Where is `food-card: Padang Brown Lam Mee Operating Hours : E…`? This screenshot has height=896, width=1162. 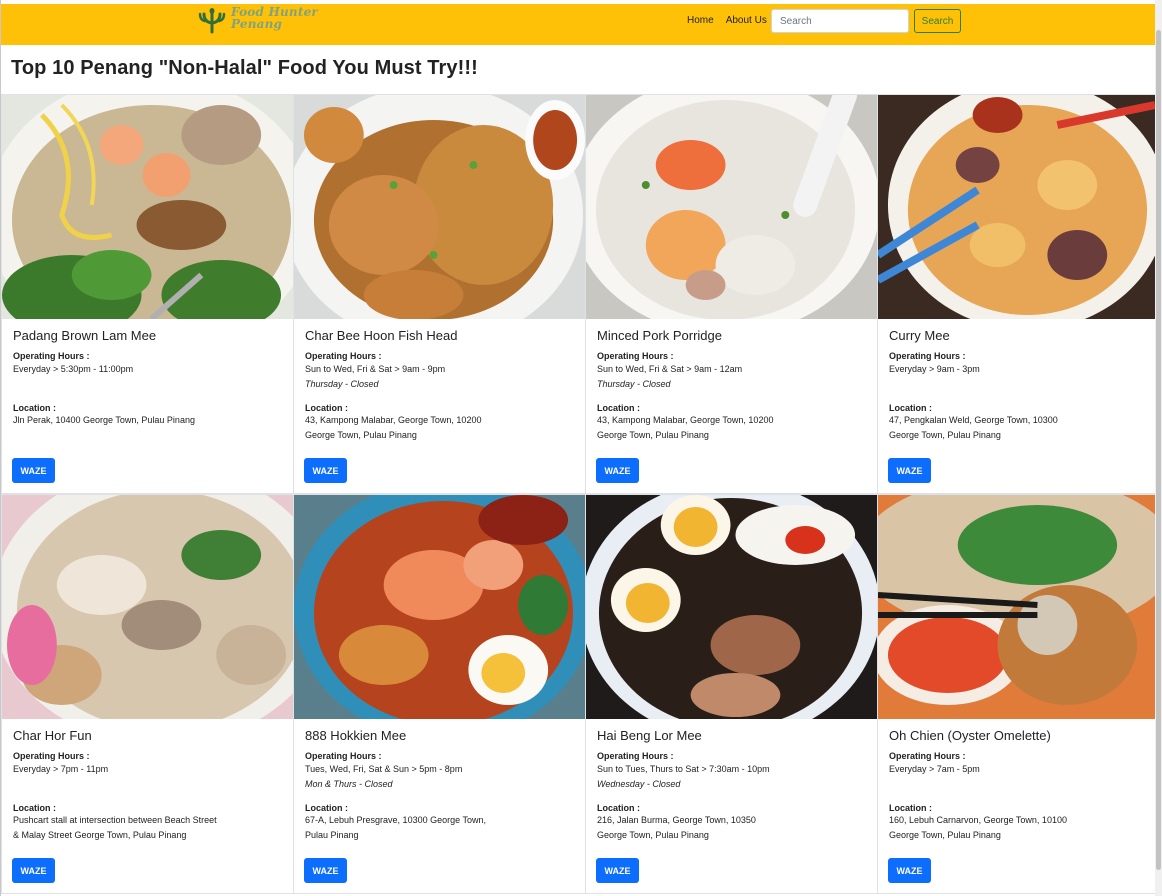
food-card: Padang Brown Lam Mee Operating Hours : E… is located at coordinates (147, 294).